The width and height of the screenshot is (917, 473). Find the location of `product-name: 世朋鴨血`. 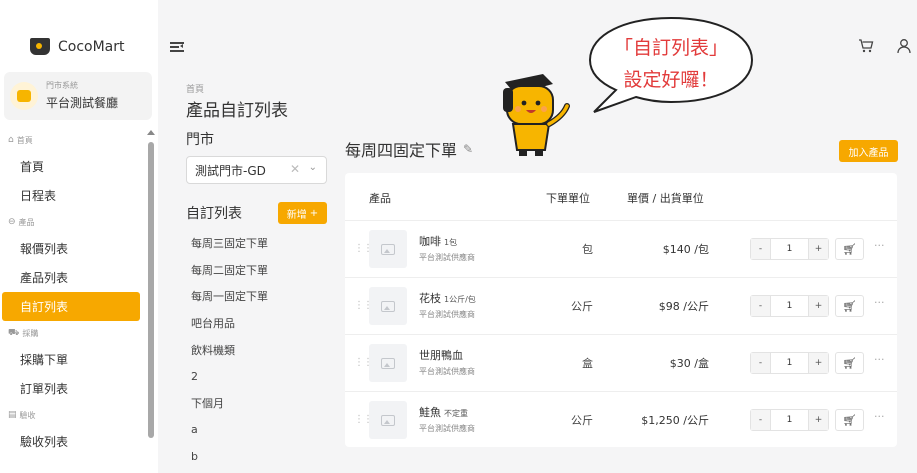

product-name: 世朋鴨血 is located at coordinates (441, 355).